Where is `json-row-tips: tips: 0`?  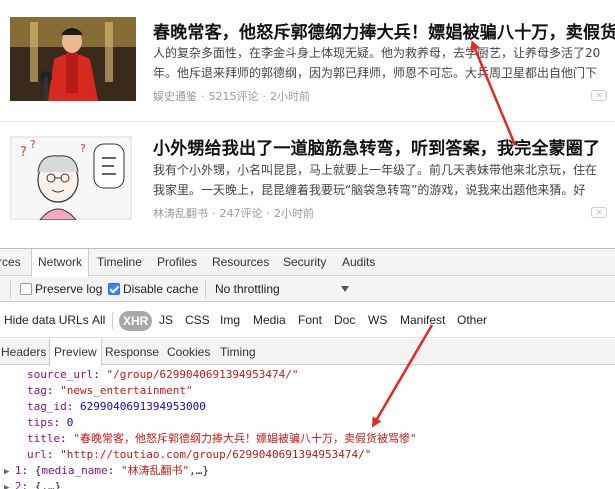 json-row-tips: tips: 0 is located at coordinates (50, 422).